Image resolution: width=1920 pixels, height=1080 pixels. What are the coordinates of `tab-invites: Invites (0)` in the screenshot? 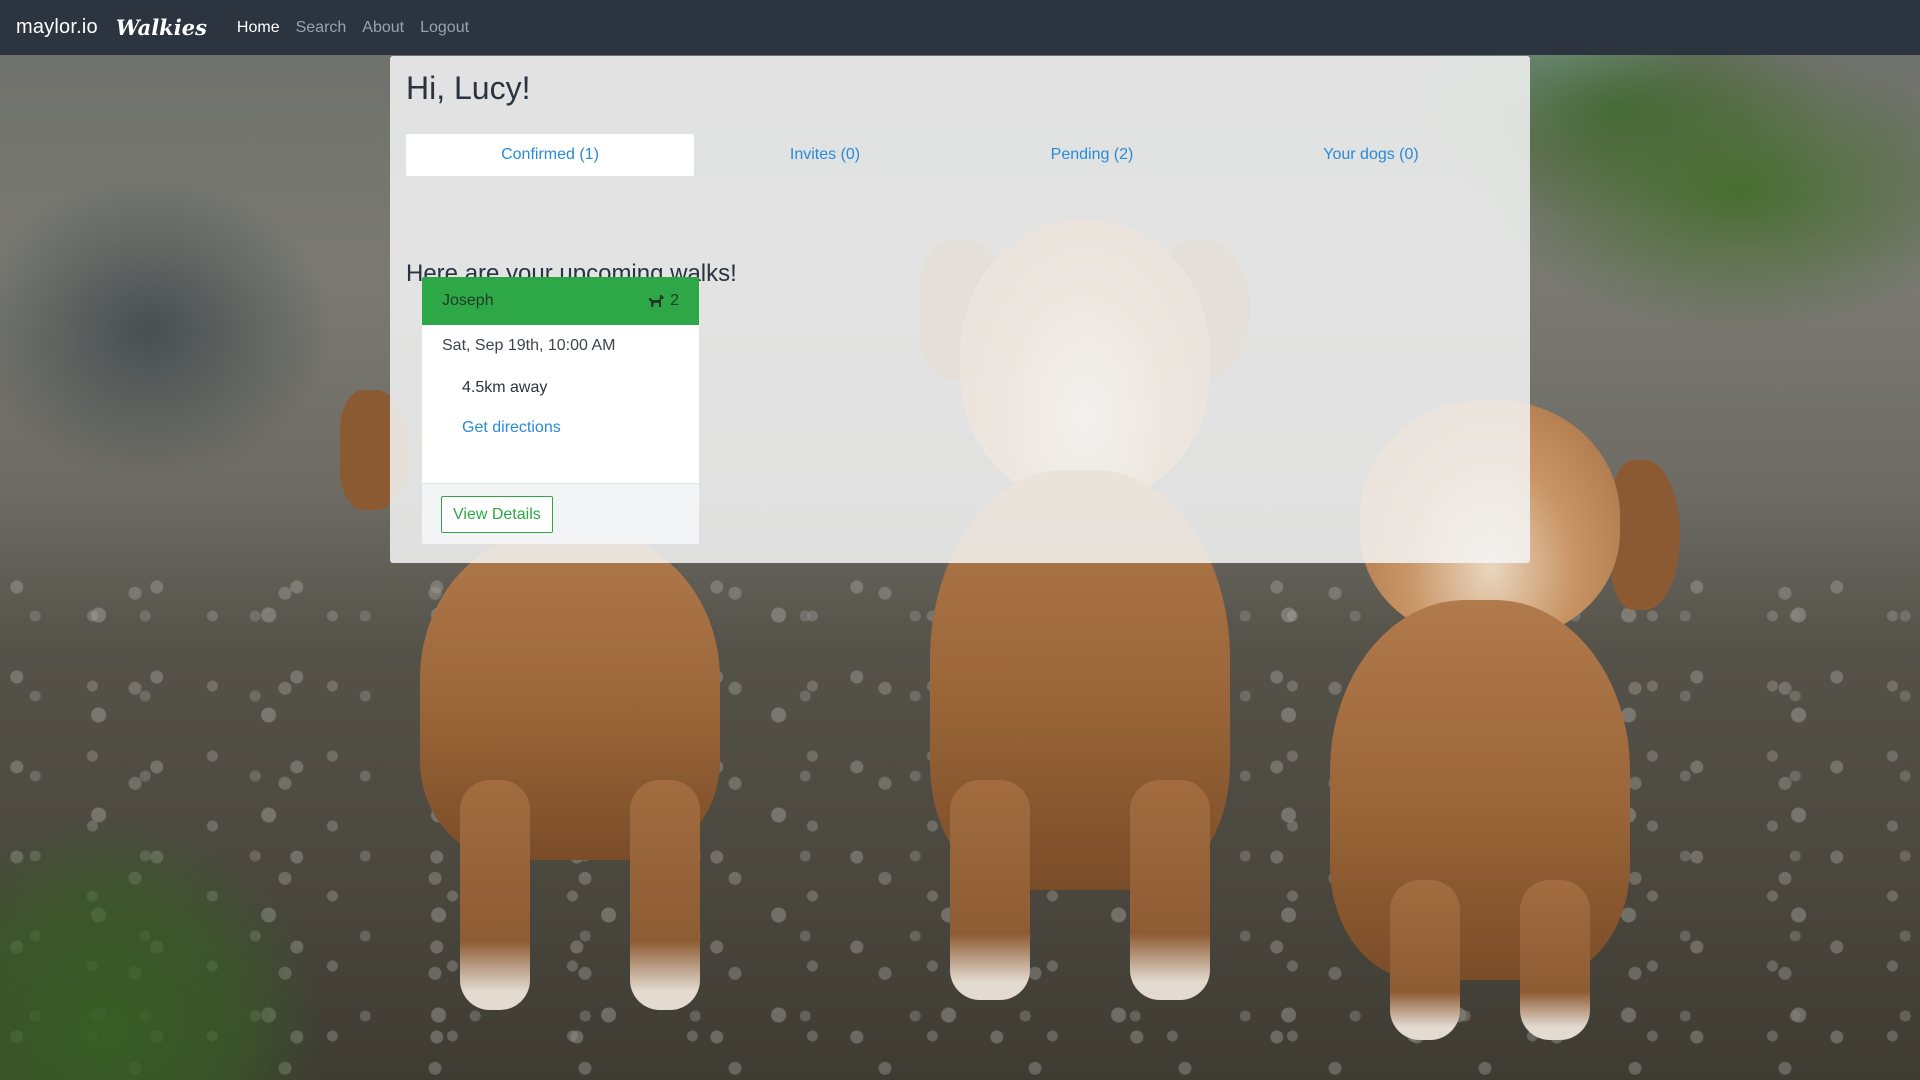 It's located at (825, 155).